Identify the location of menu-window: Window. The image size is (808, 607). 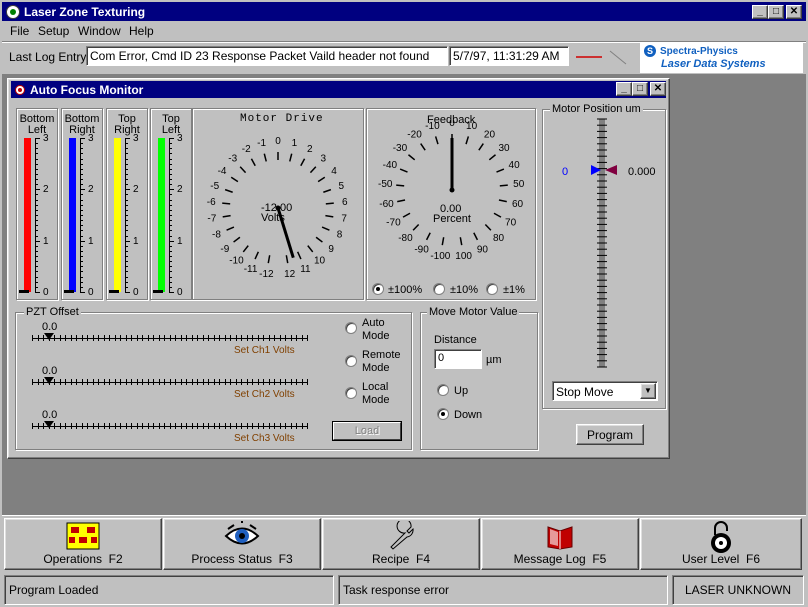
(99, 31).